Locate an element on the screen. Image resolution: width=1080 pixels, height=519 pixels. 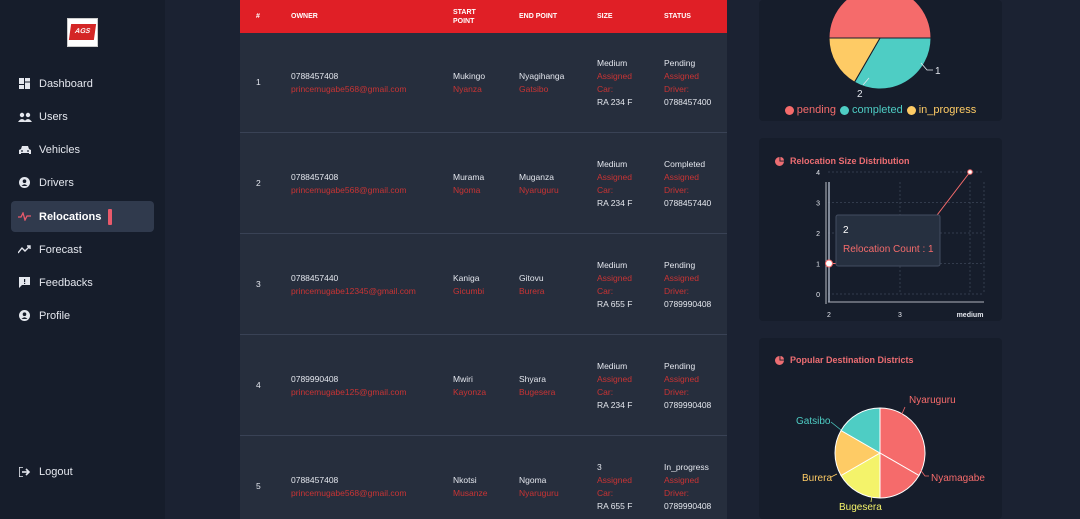
driver-phone: 0788457400 is located at coordinates (688, 102).